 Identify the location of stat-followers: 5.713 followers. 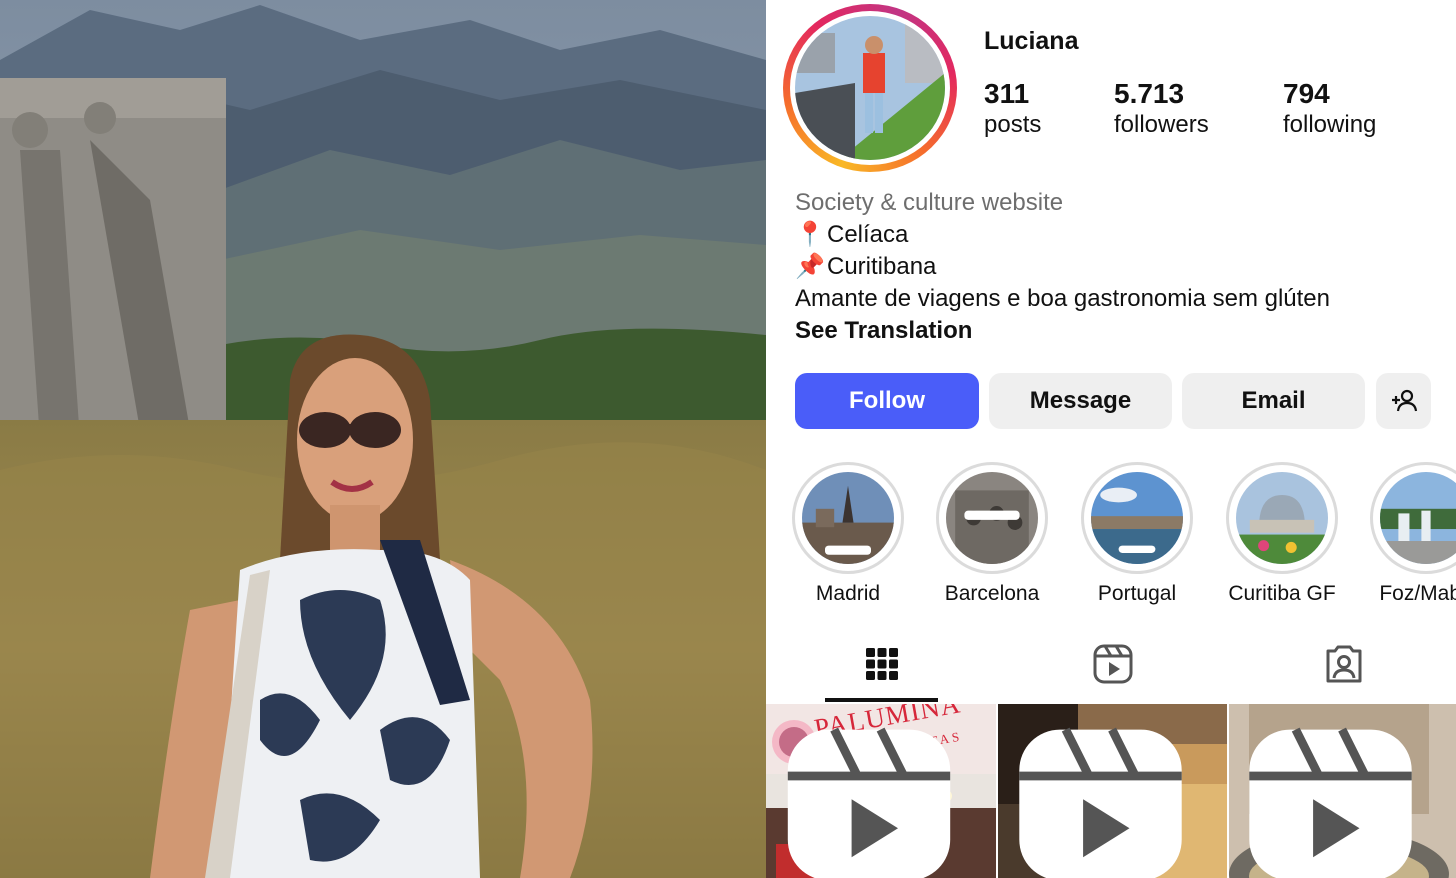
(1161, 109).